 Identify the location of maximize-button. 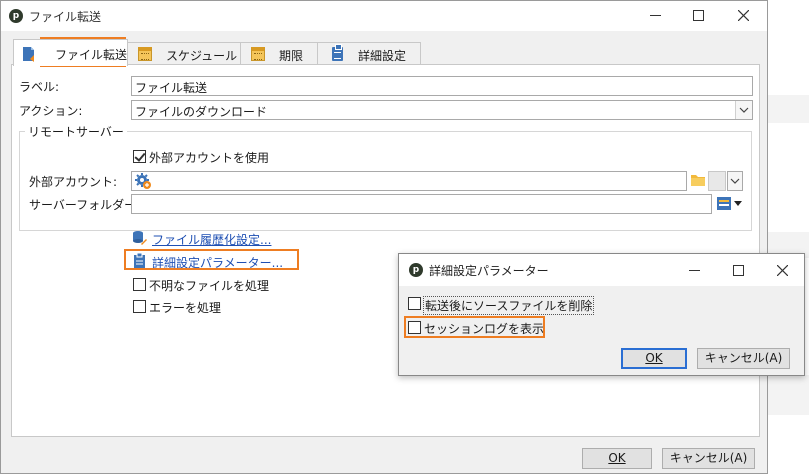
(699, 16).